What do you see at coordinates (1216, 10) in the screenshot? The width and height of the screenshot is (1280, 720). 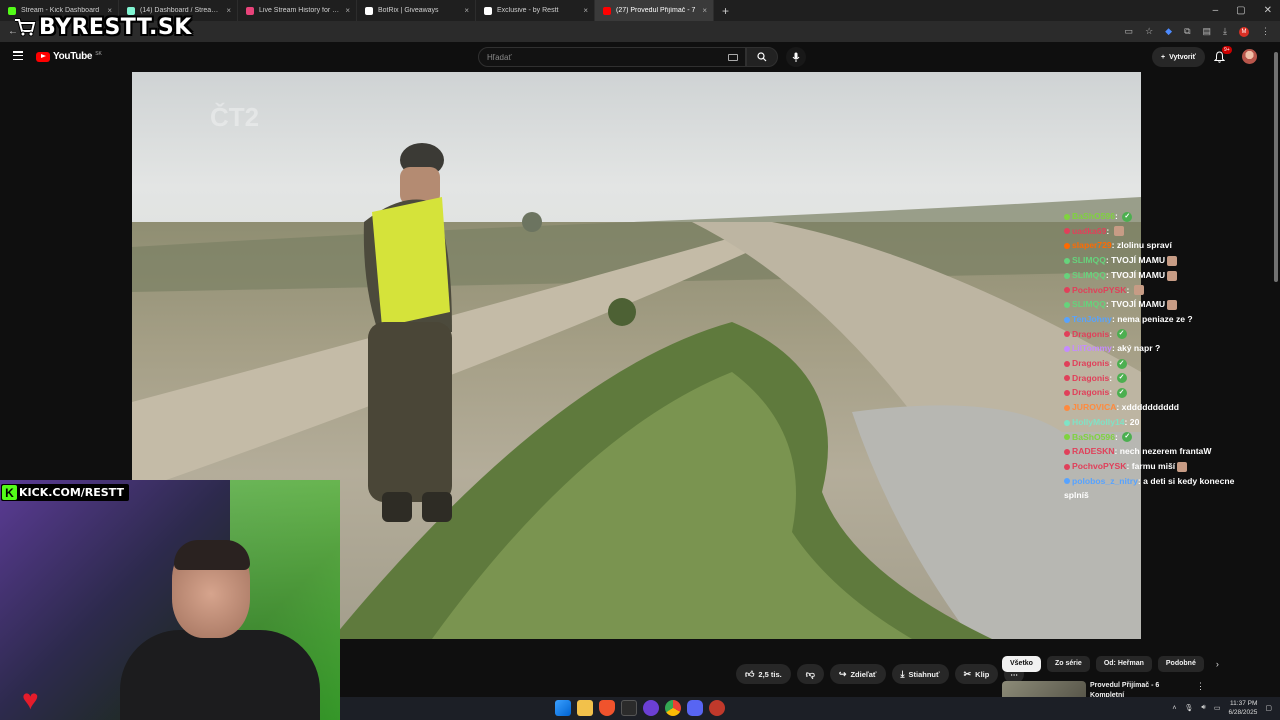 I see `minimize-icon: –` at bounding box center [1216, 10].